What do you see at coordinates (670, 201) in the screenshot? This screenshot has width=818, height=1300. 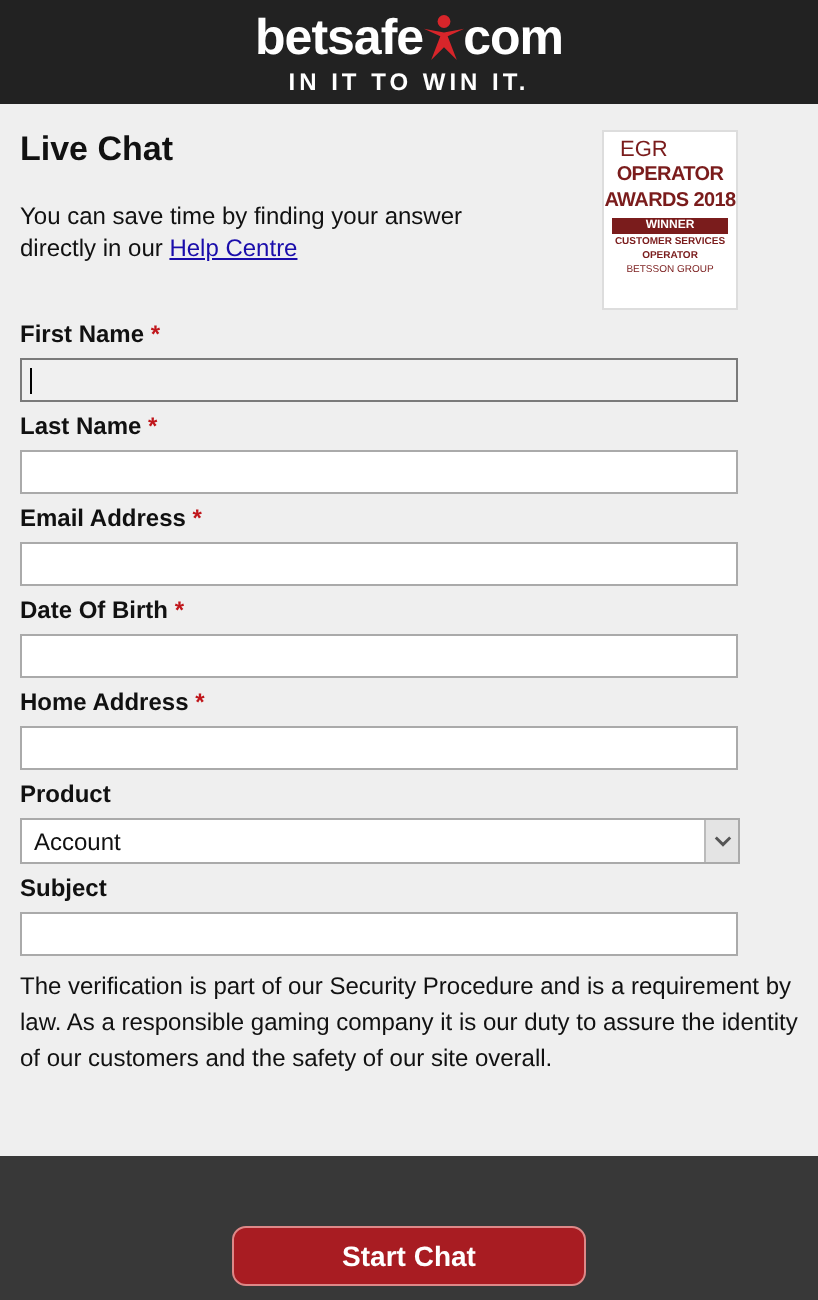 I see `award-text: AWARDS 2018` at bounding box center [670, 201].